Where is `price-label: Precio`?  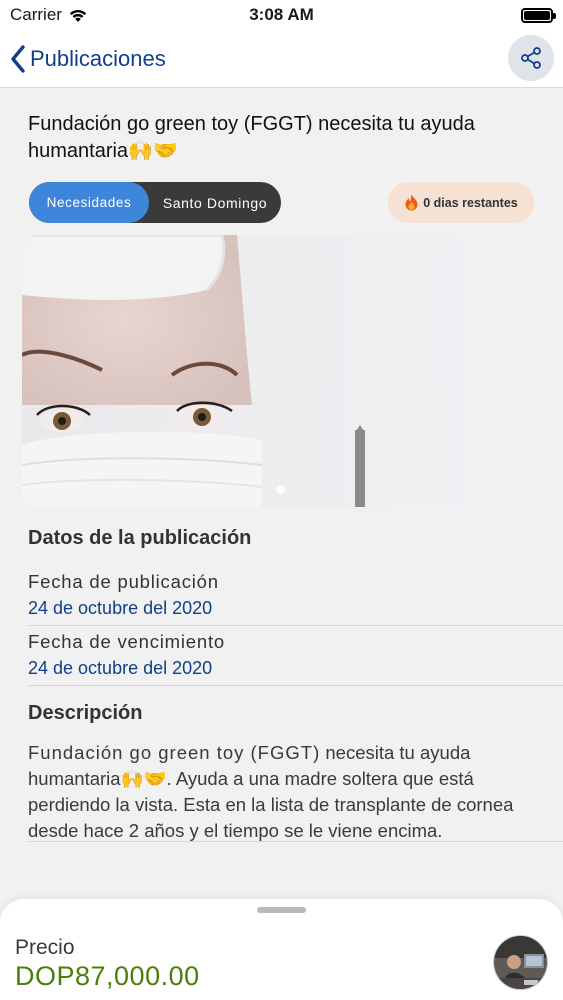 price-label: Precio is located at coordinates (45, 947).